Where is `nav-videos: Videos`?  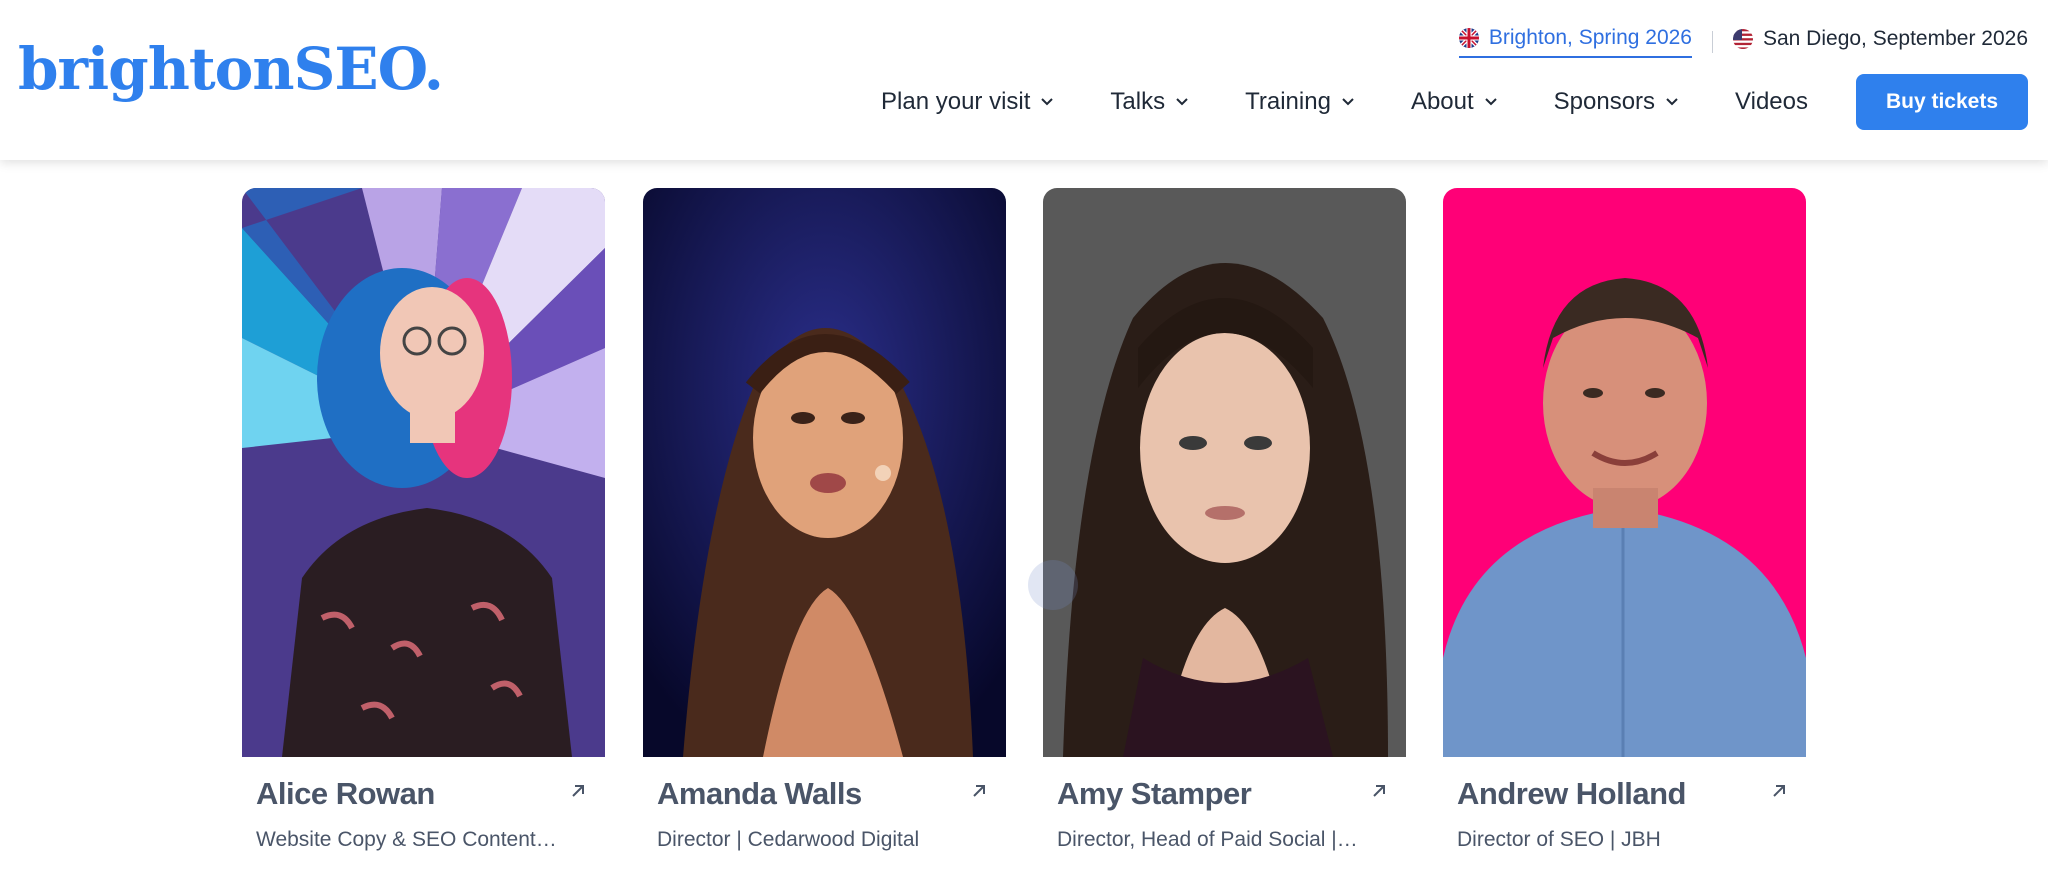 nav-videos: Videos is located at coordinates (1771, 102).